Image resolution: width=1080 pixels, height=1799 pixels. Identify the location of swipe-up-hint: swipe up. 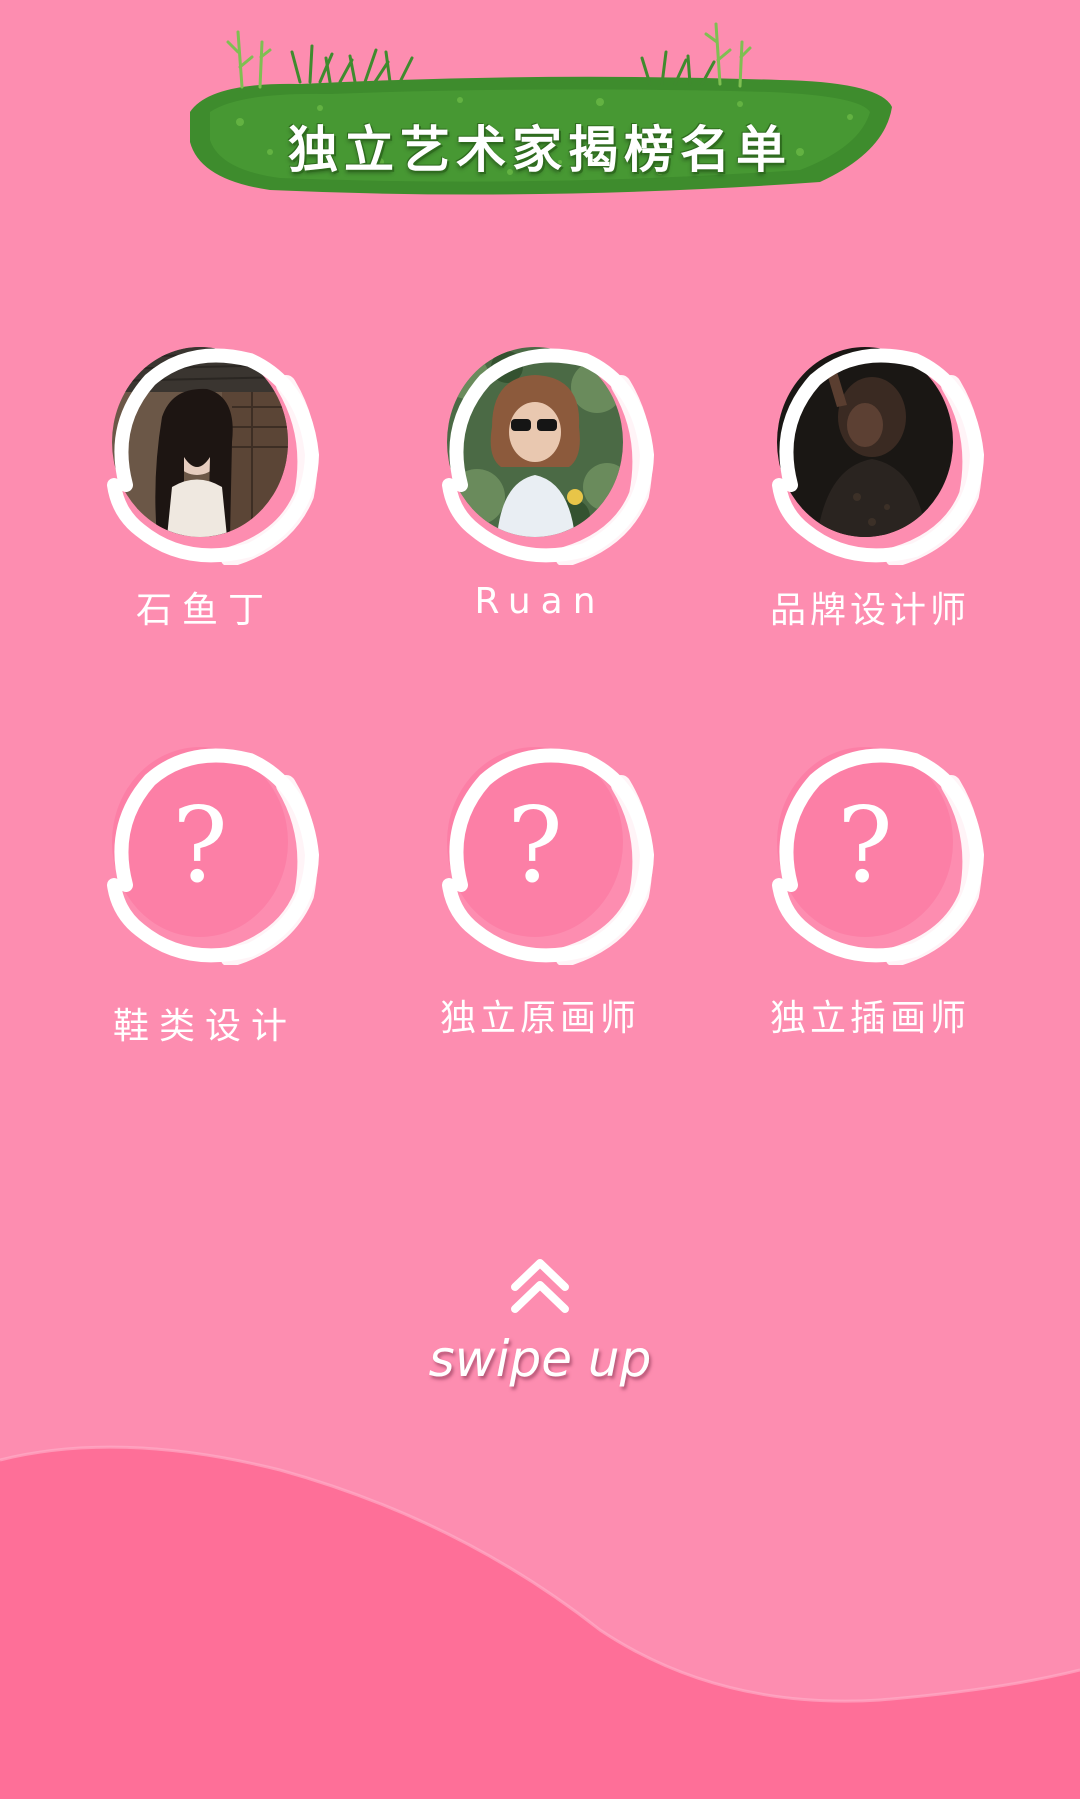
(540, 1325).